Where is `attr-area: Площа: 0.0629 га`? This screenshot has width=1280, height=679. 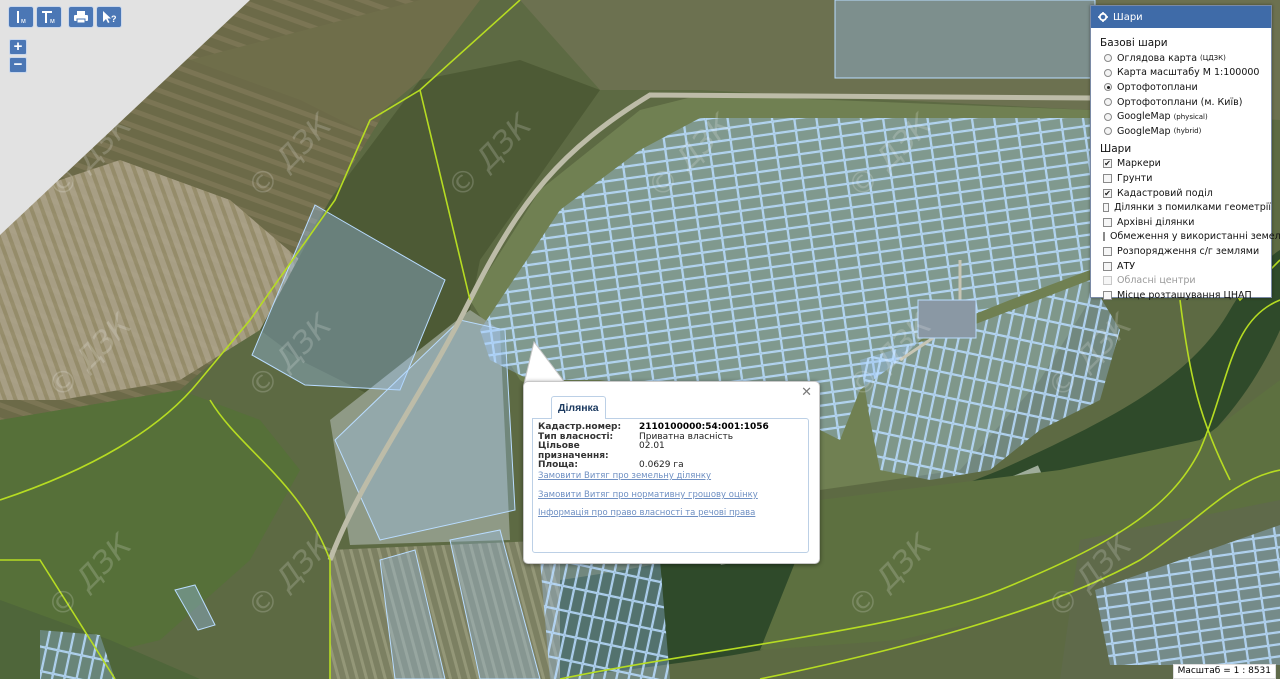 attr-area: Площа: 0.0629 га is located at coordinates (611, 465).